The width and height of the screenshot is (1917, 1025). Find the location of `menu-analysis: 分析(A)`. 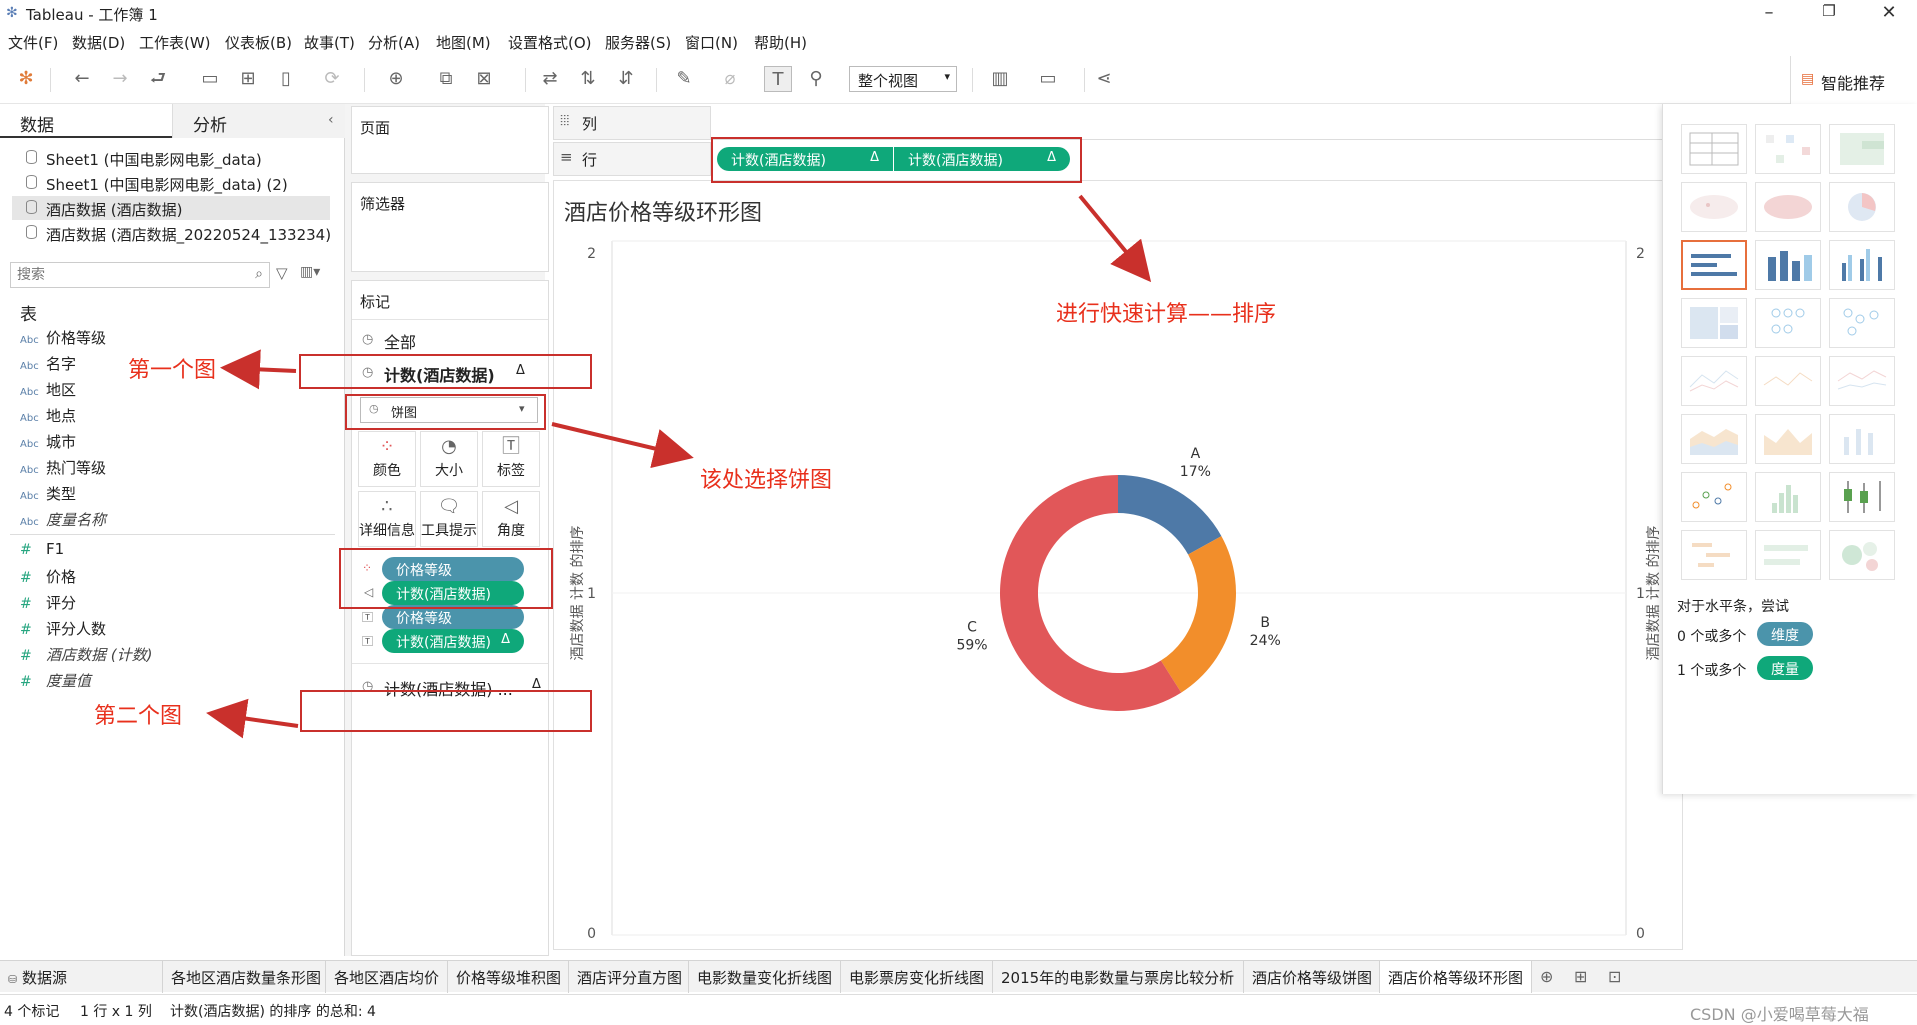

menu-analysis: 分析(A) is located at coordinates (394, 42).